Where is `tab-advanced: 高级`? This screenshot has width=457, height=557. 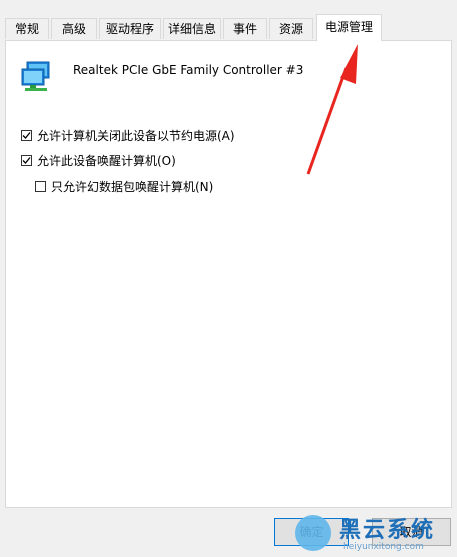
tab-advanced: 高级 is located at coordinates (74, 28).